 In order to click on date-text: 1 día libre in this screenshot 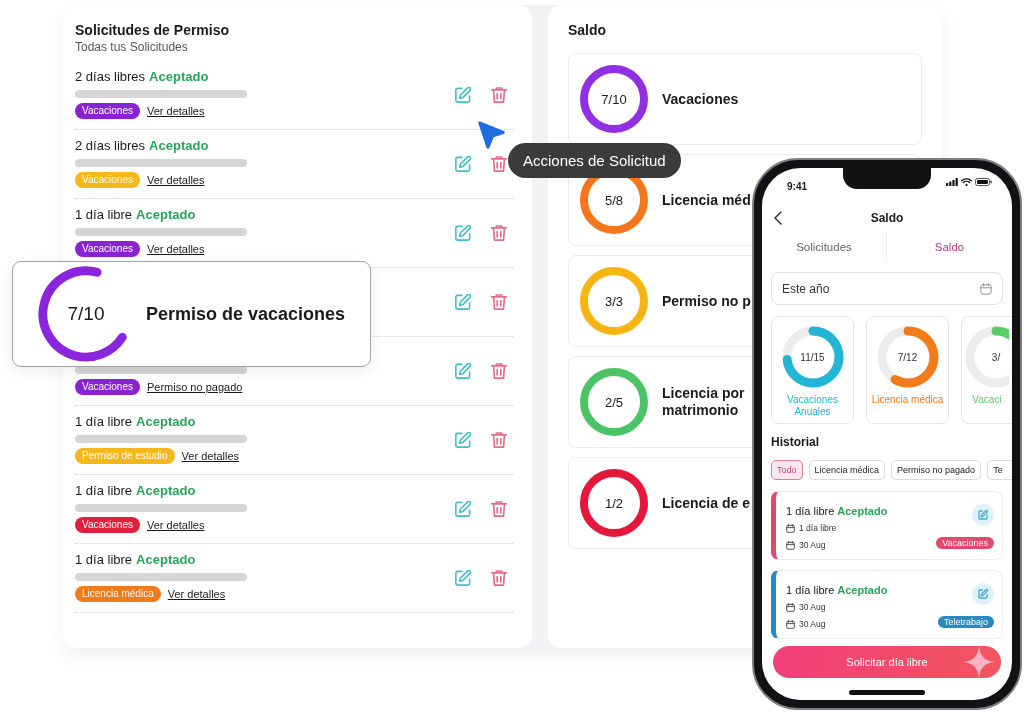, I will do `click(818, 528)`.